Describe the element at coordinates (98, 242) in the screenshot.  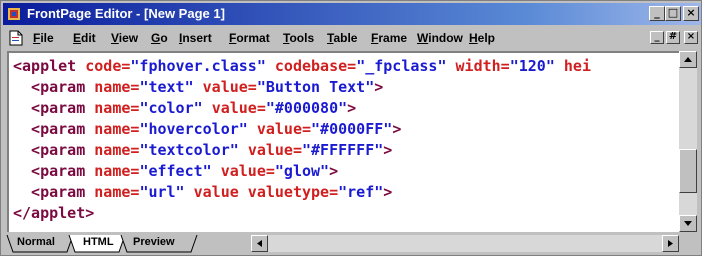
I see `tab-html-label: HTML` at that location.